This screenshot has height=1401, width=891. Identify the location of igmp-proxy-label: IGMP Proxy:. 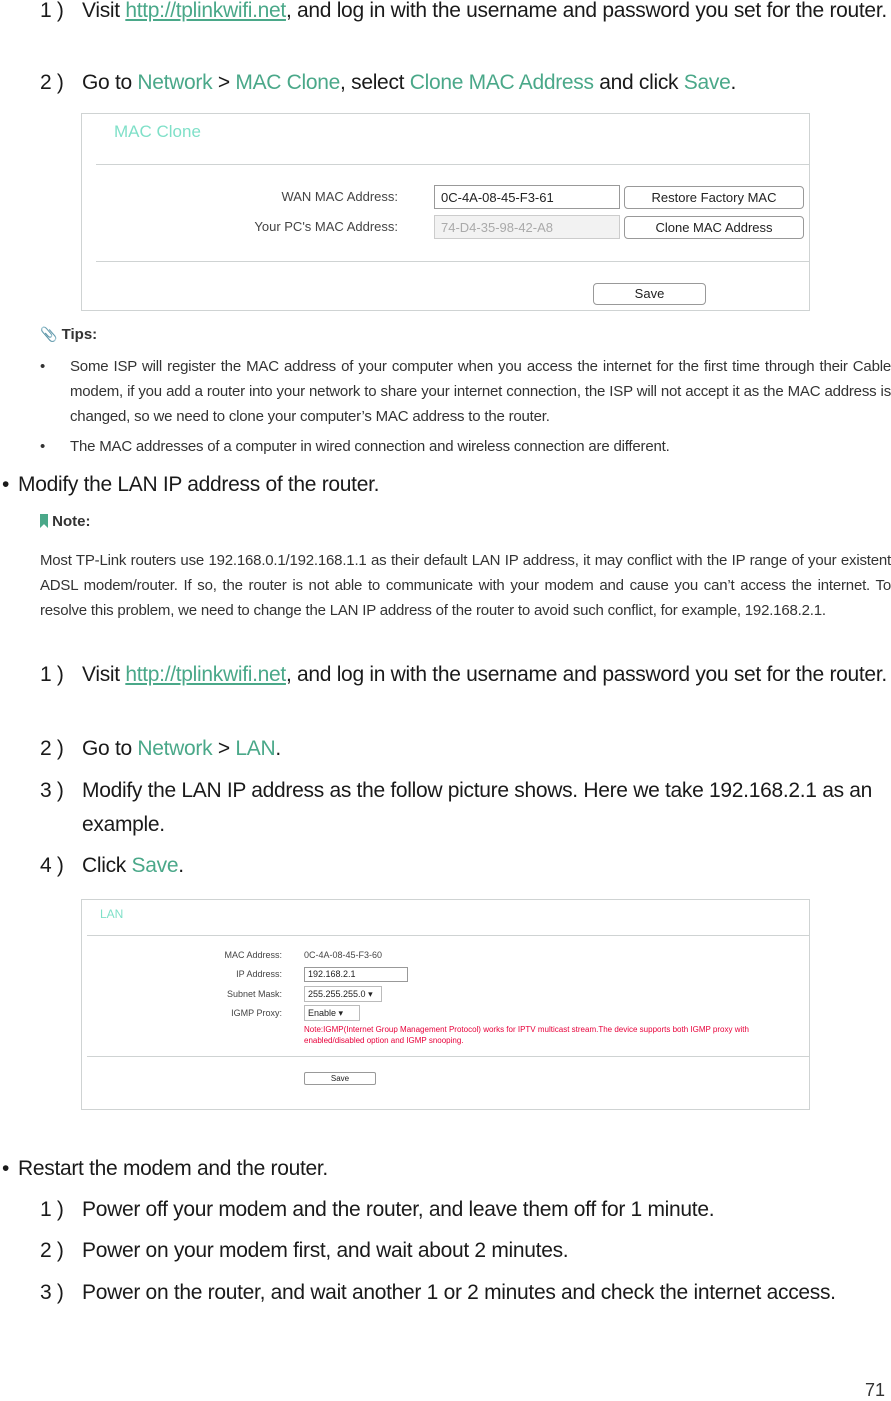
(256, 1013).